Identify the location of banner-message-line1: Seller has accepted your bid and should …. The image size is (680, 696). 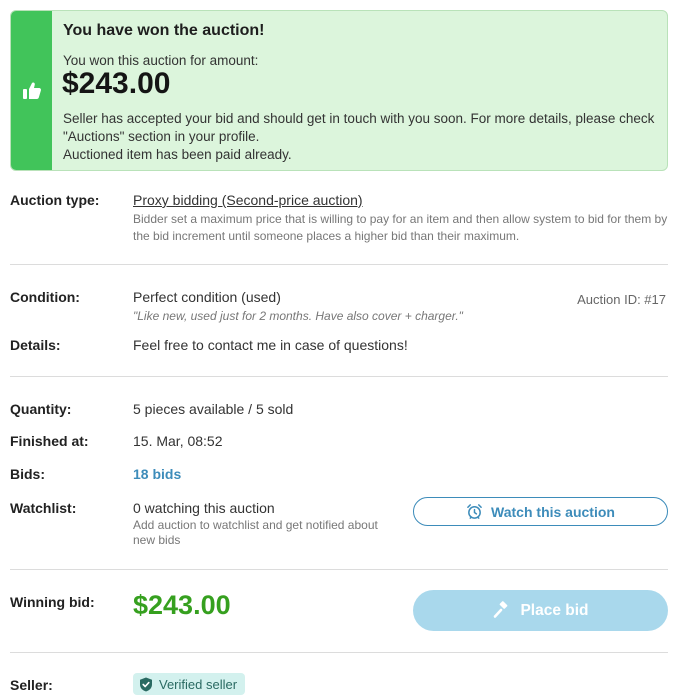
(359, 127).